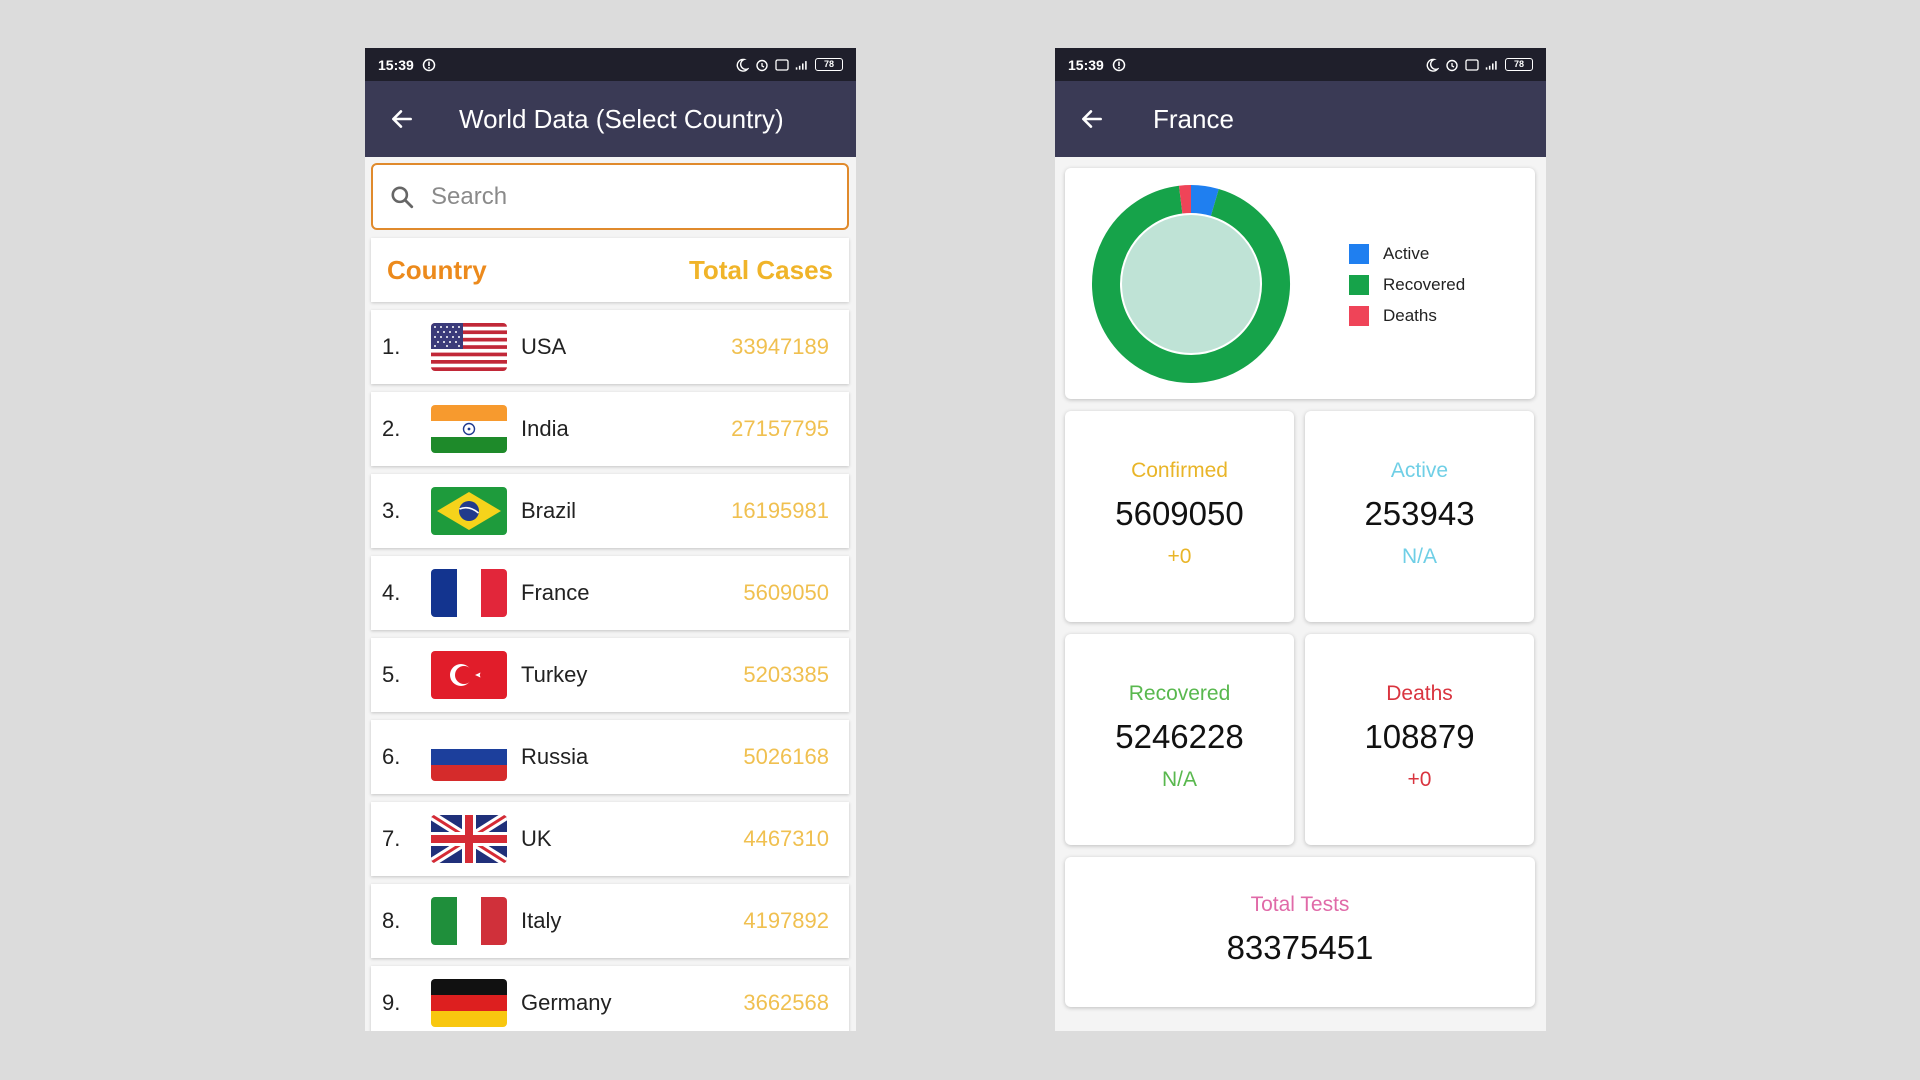  I want to click on donut-center, so click(1191, 284).